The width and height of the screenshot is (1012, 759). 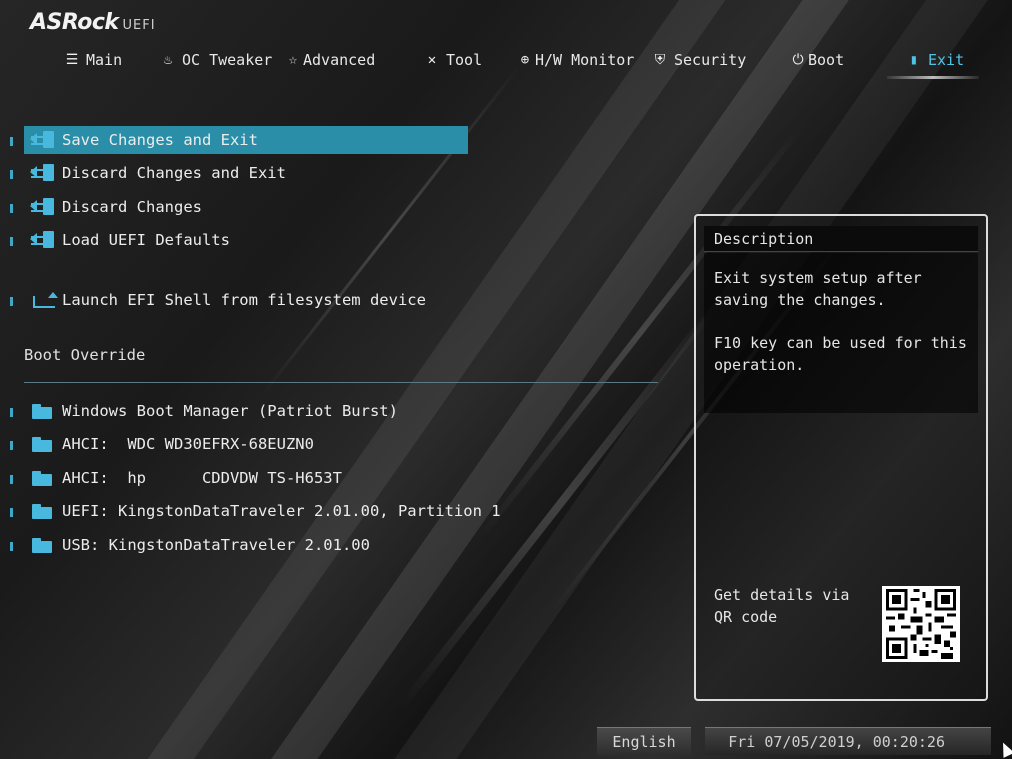 I want to click on menu-item-load-uefi-defaults: Load UEFI Defaults, so click(x=120, y=240).